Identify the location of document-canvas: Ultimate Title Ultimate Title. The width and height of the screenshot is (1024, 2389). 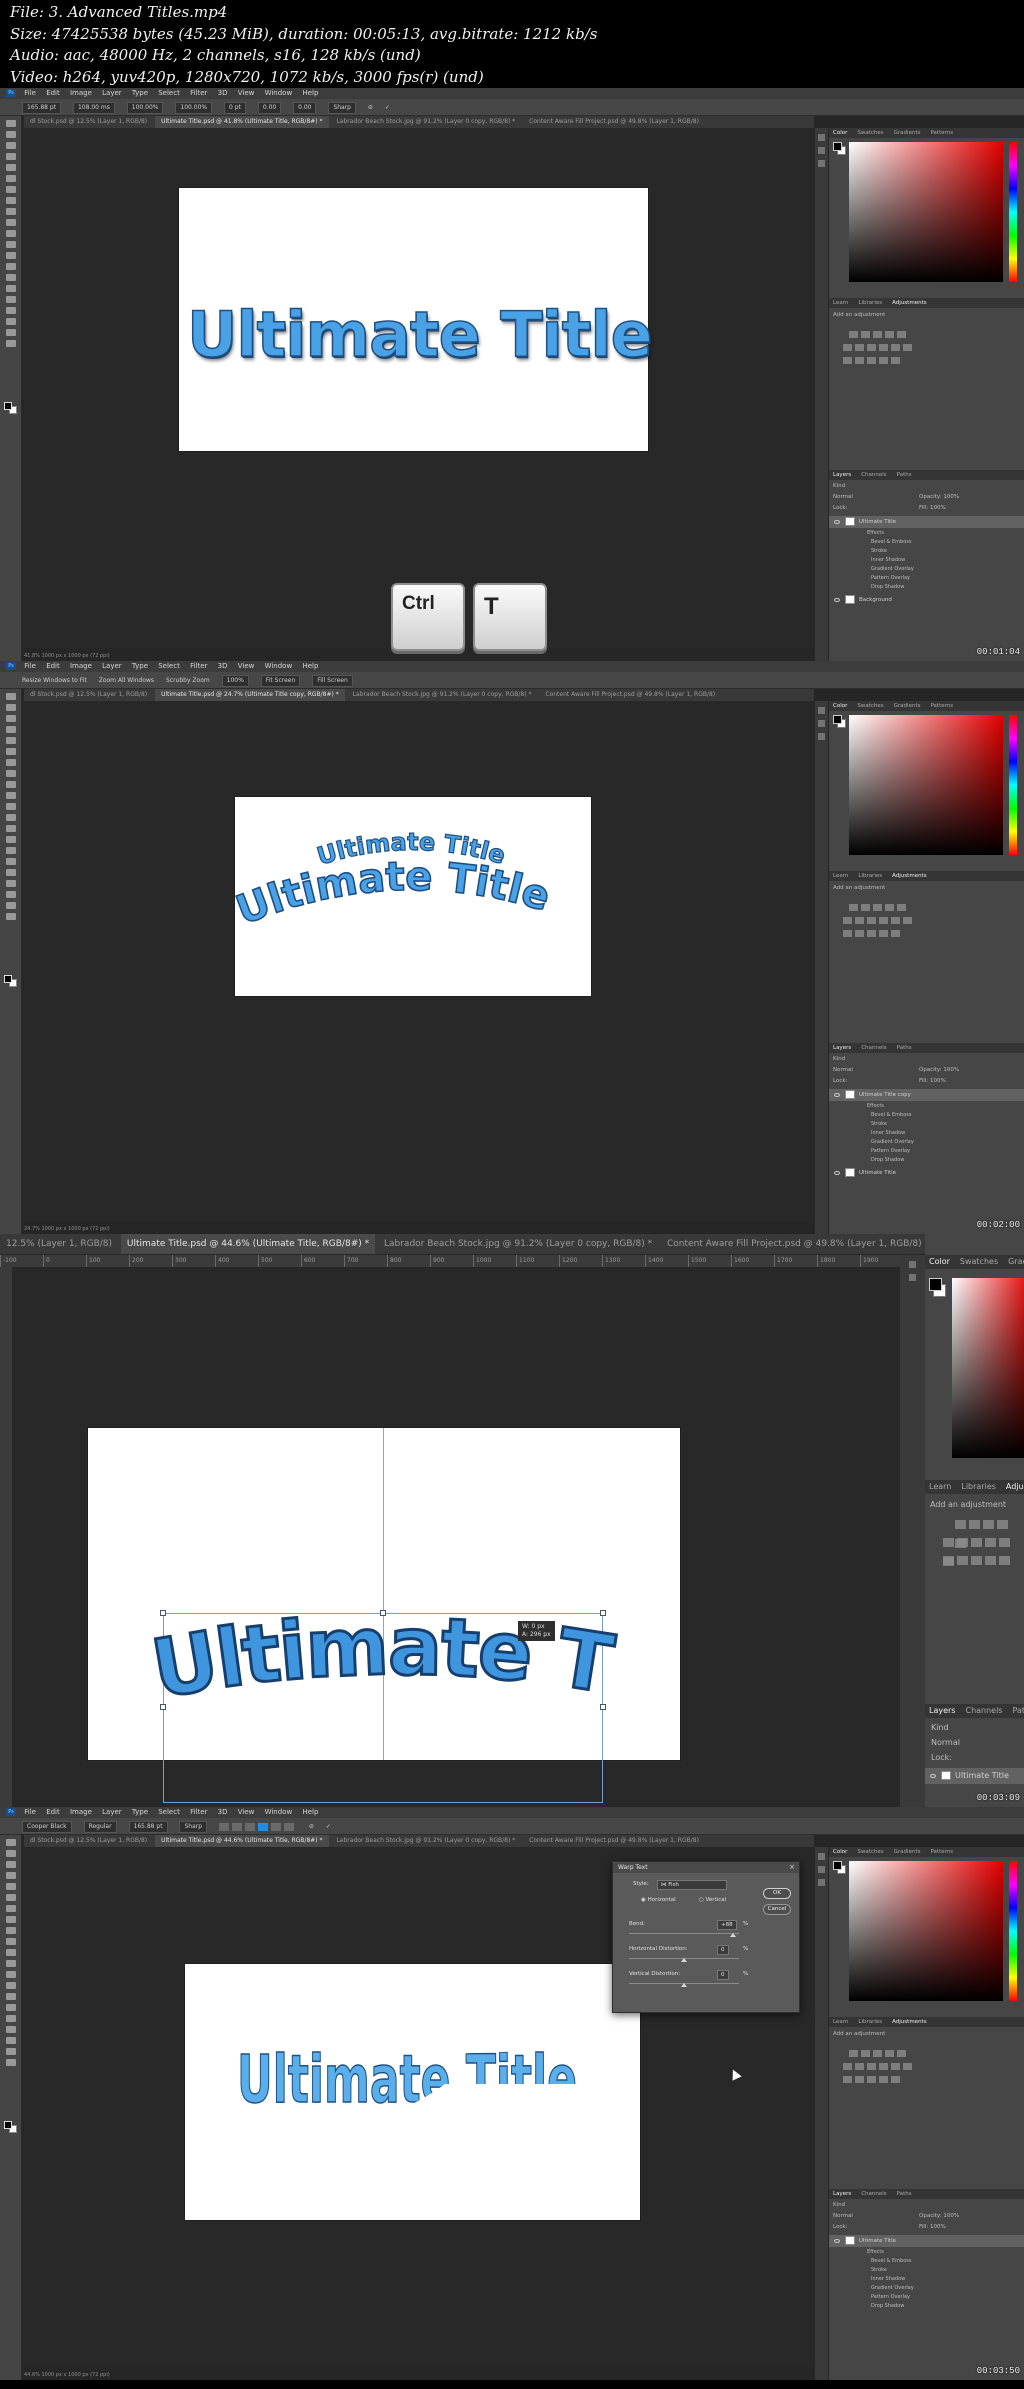
(410, 896).